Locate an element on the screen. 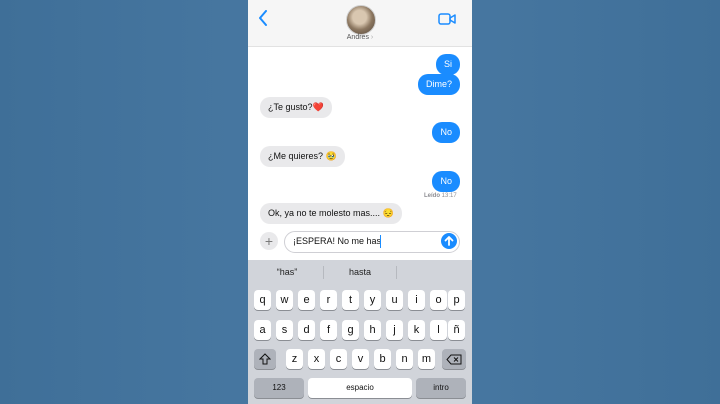 The width and height of the screenshot is (720, 404). shift-icon is located at coordinates (265, 359).